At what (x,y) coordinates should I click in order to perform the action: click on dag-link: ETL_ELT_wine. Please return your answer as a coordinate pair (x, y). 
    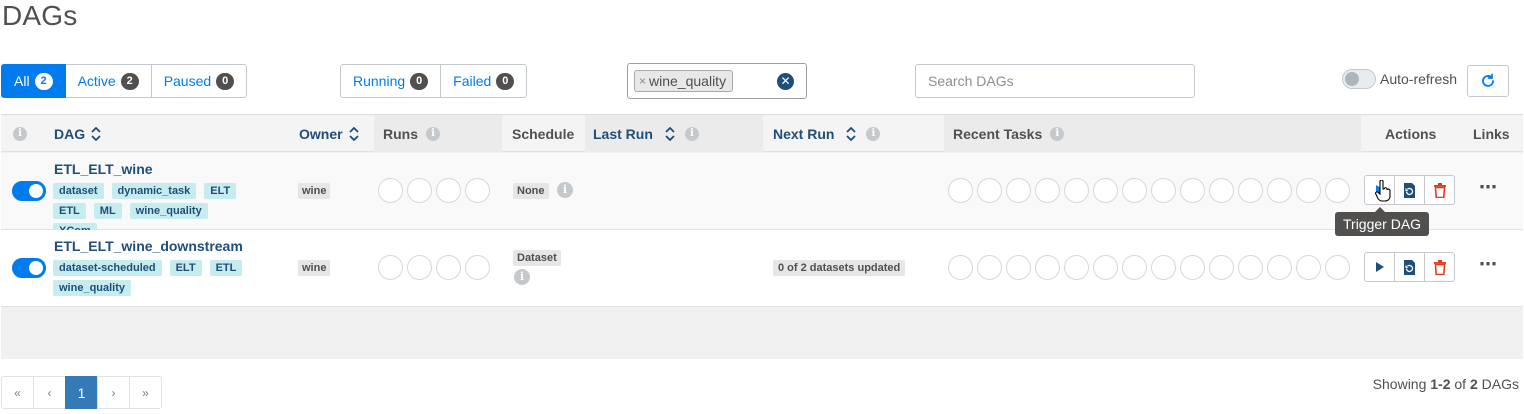
    Looking at the image, I should click on (103, 169).